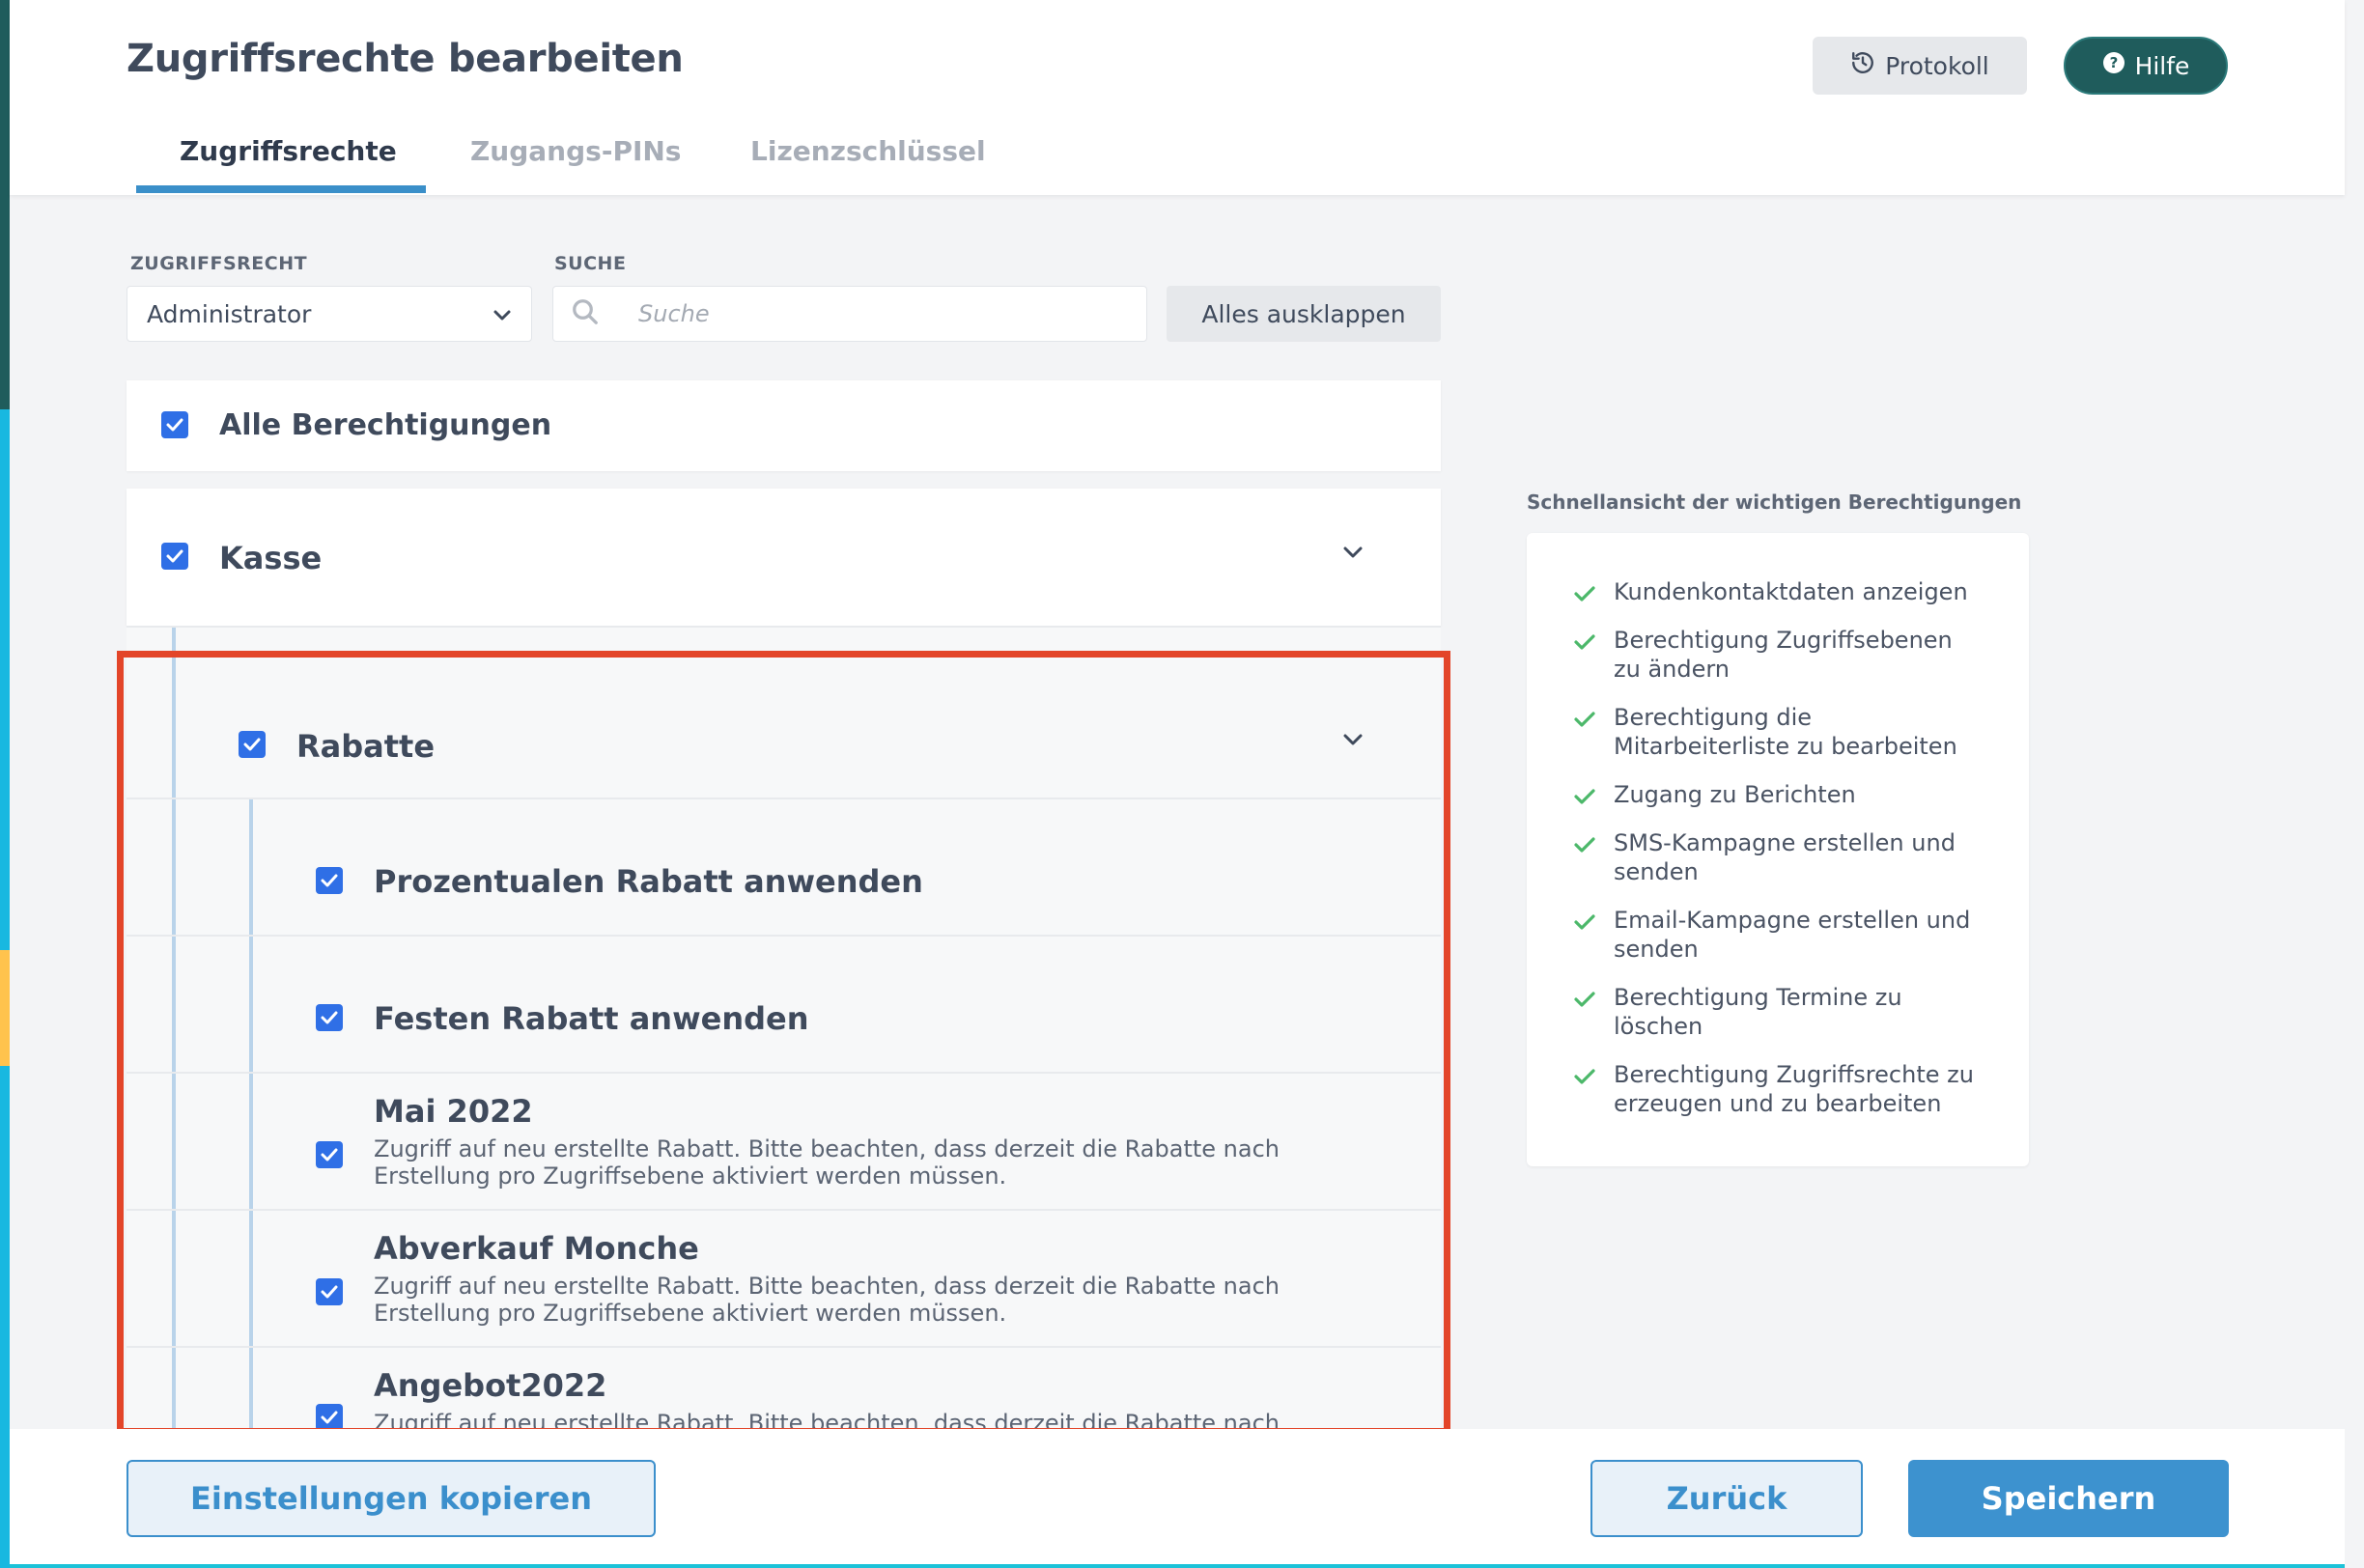 The image size is (2364, 1568). Describe the element at coordinates (784, 558) in the screenshot. I see `kasse-card: Kasse` at that location.